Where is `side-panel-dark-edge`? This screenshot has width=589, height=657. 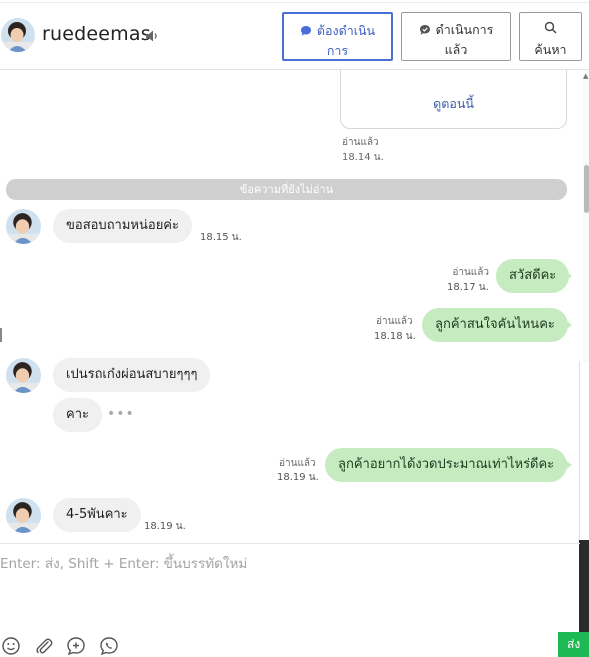 side-panel-dark-edge is located at coordinates (584, 587).